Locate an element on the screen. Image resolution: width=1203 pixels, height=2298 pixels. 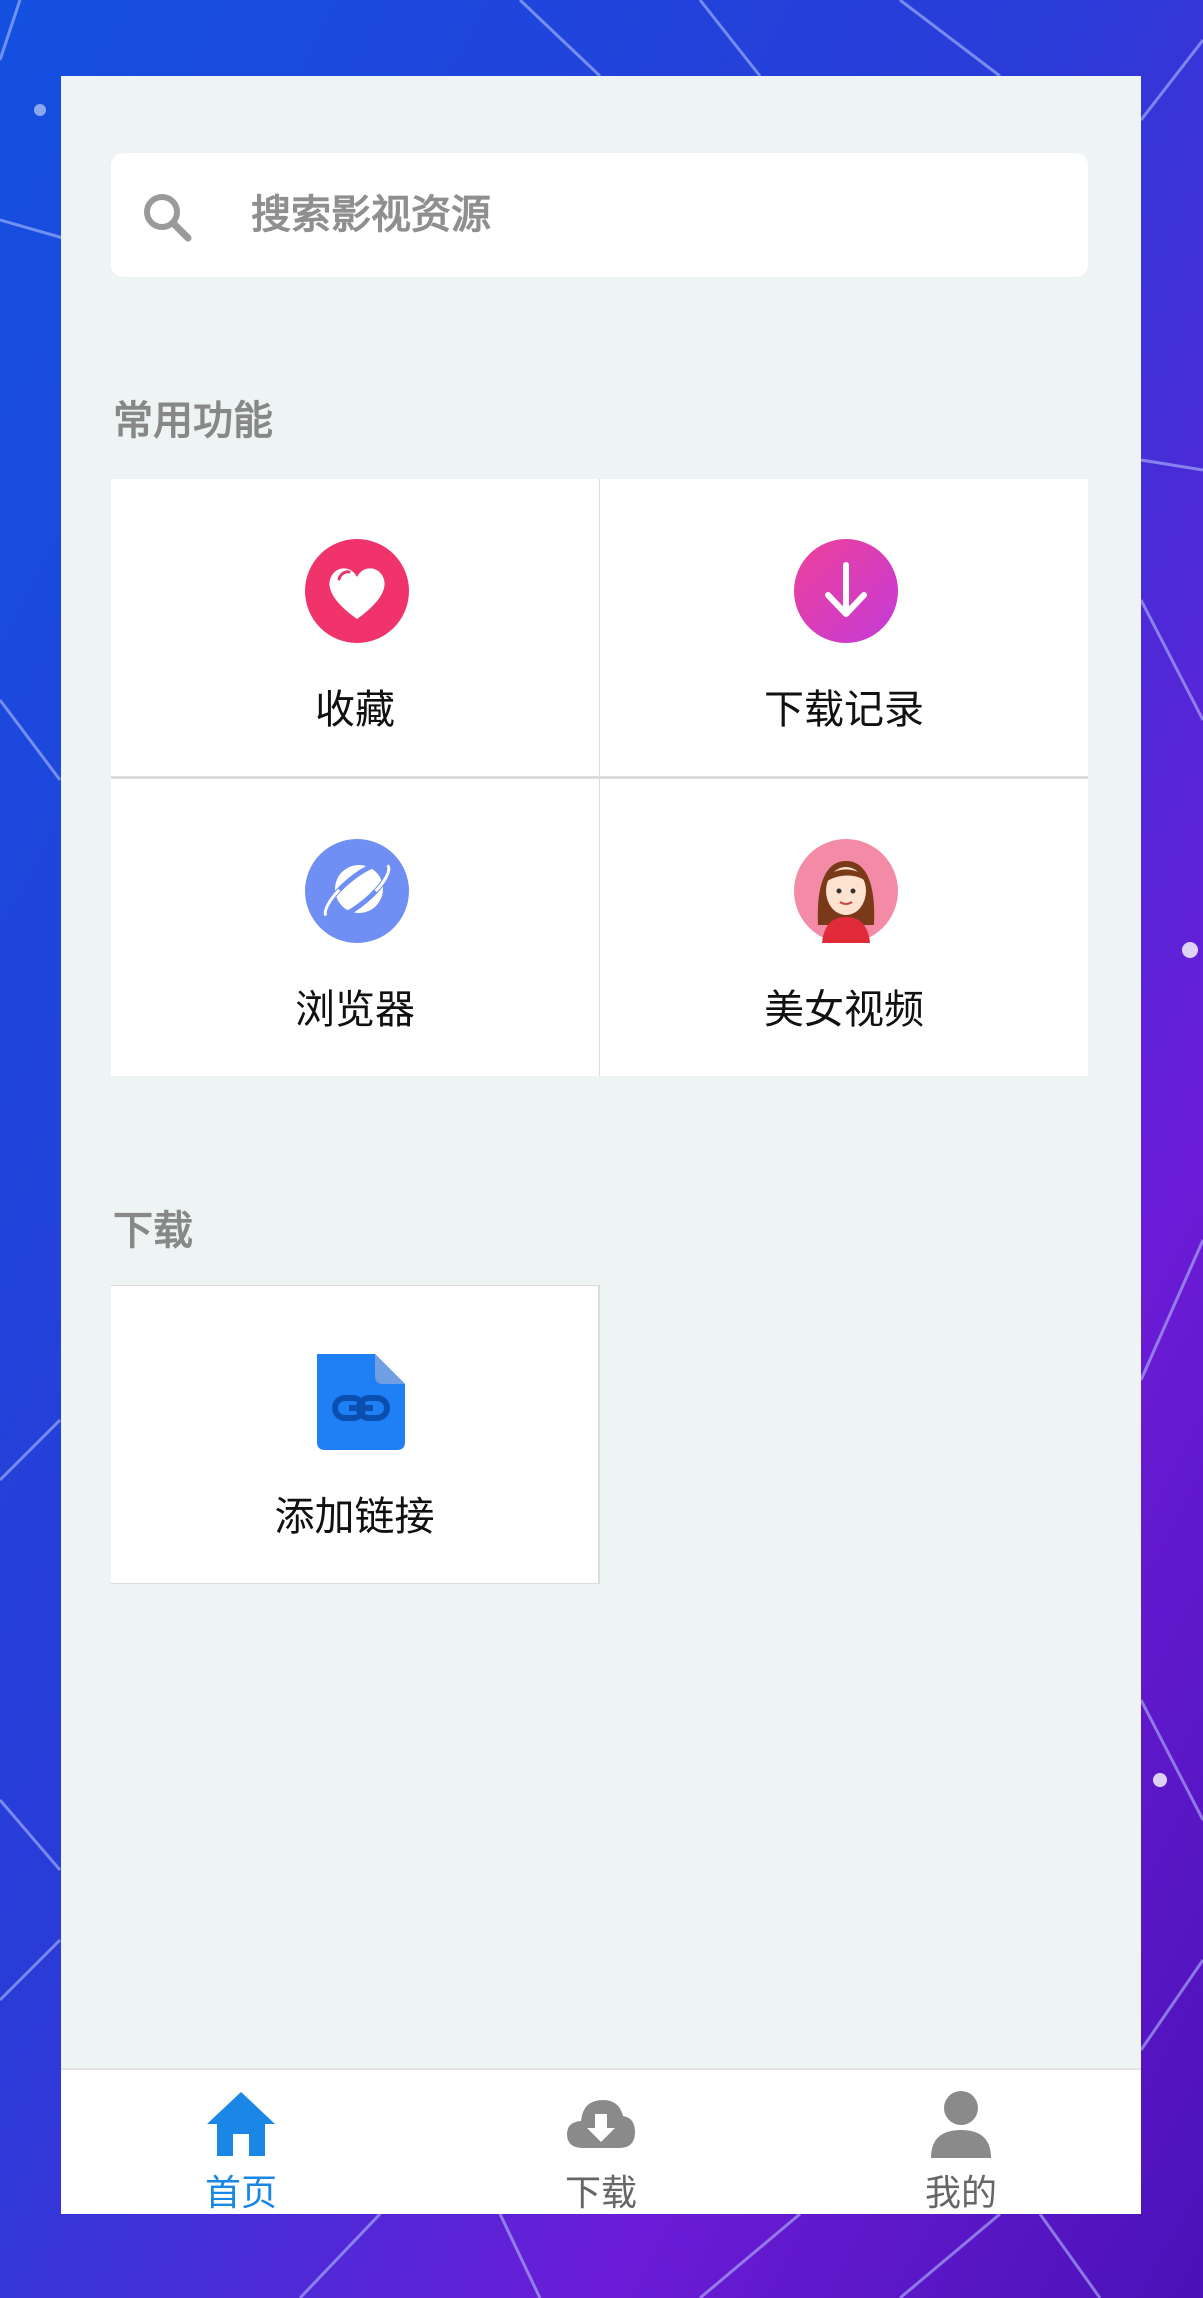
beauty-video-tile: 美女视频 is located at coordinates (844, 927).